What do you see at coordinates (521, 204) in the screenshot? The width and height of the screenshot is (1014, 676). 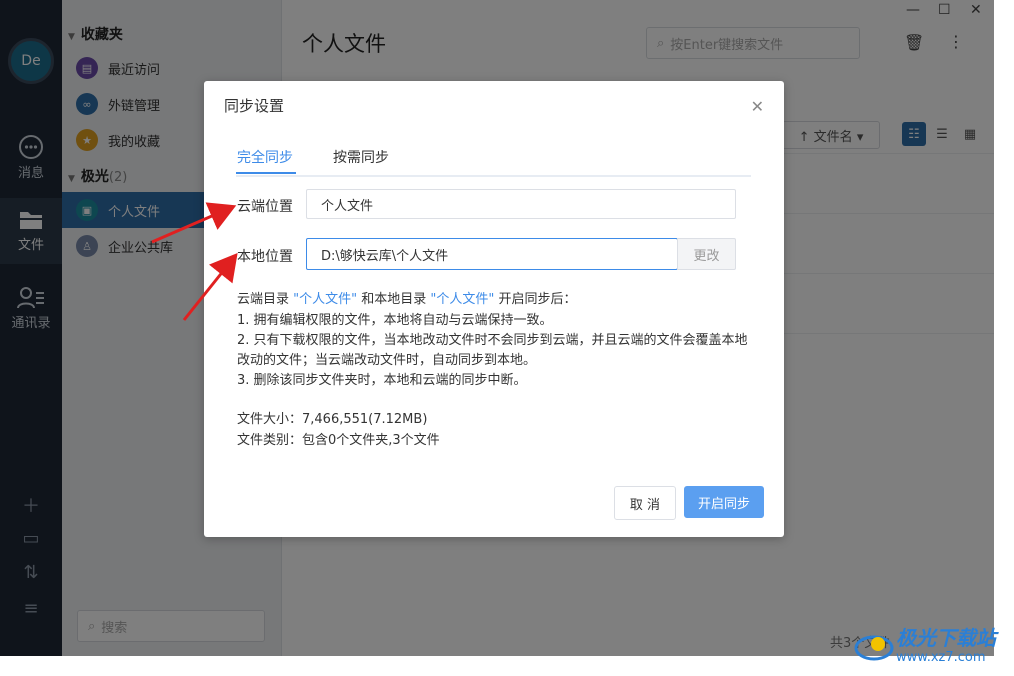 I see `cloud-location-field: 个人文件` at bounding box center [521, 204].